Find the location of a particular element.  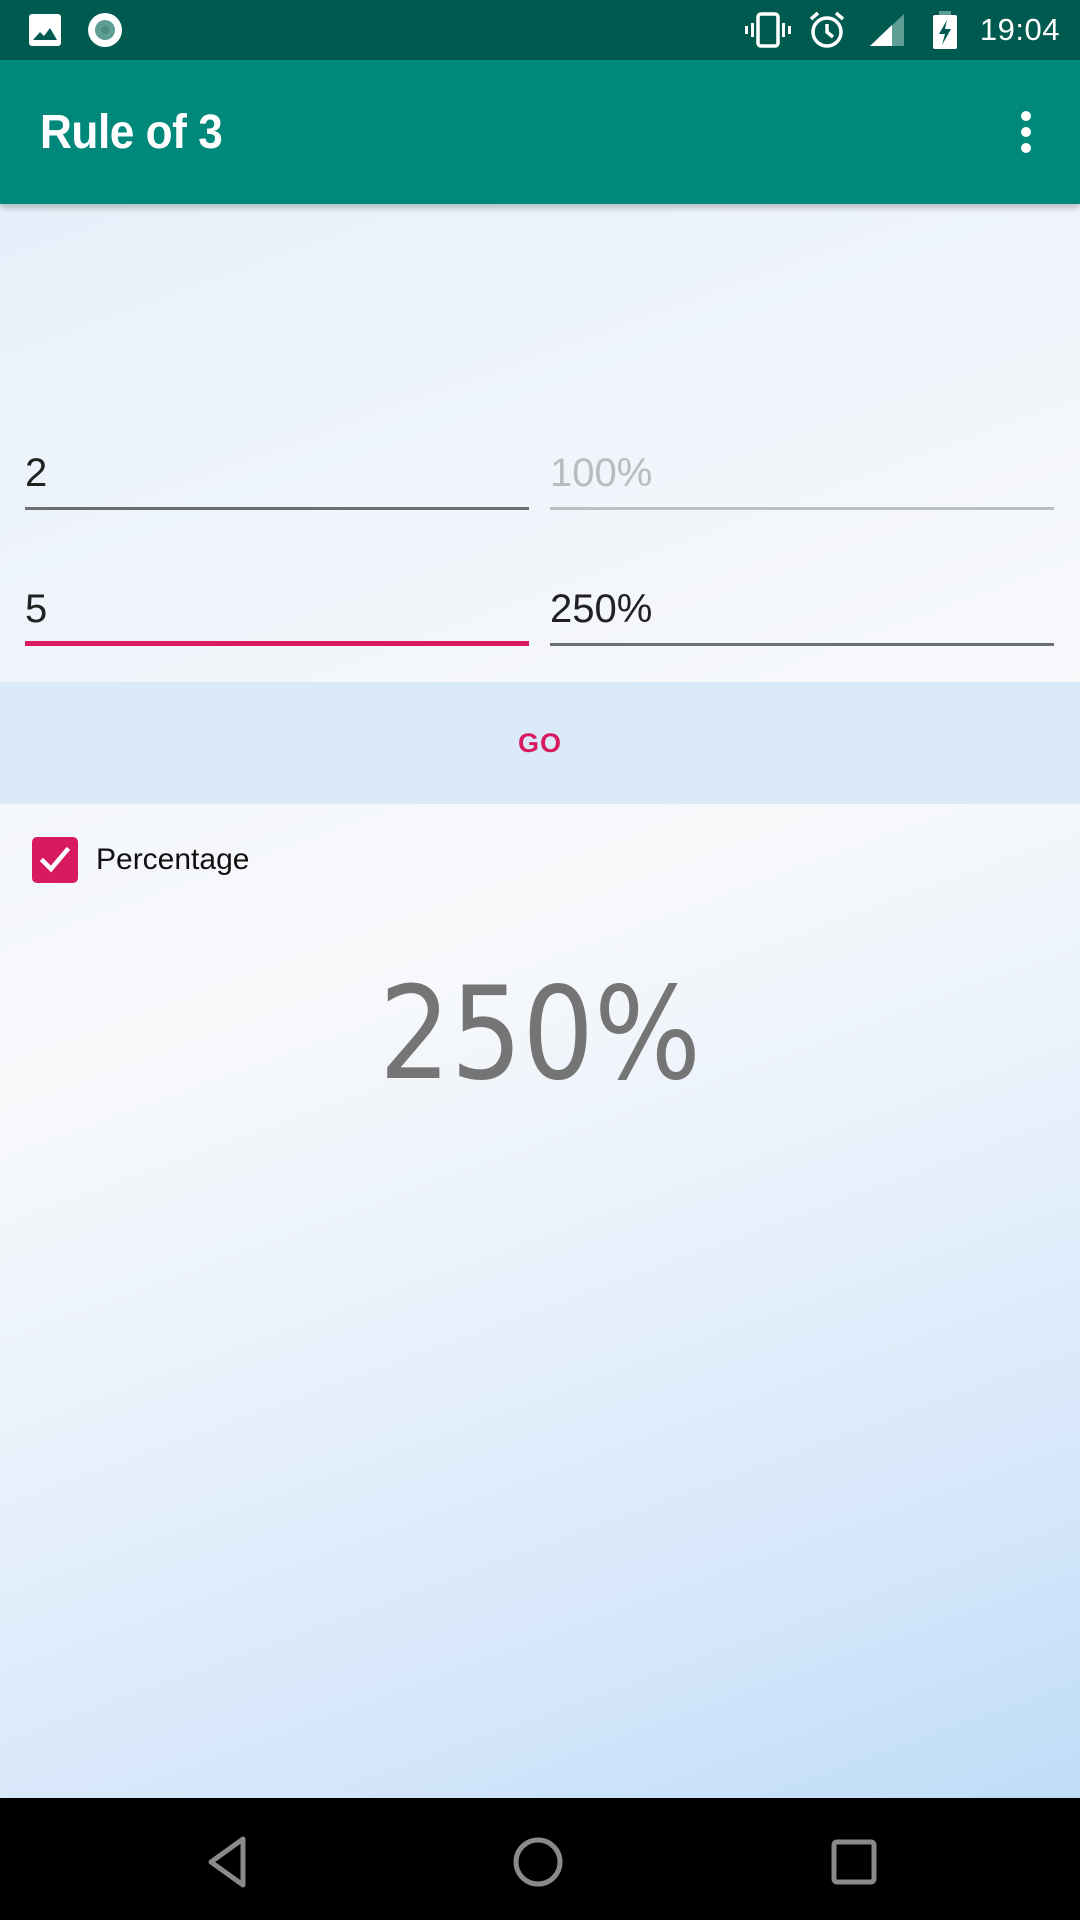

more-vert-icon is located at coordinates (1026, 132).